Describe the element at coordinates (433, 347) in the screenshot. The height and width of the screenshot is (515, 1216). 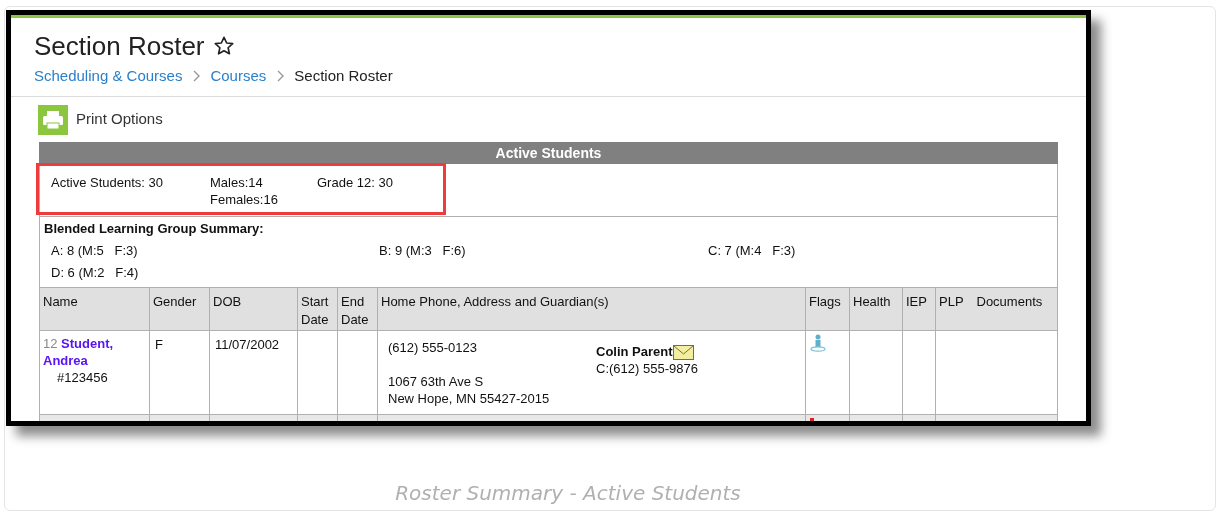
I see `home-phone: (612) 555-0123` at that location.